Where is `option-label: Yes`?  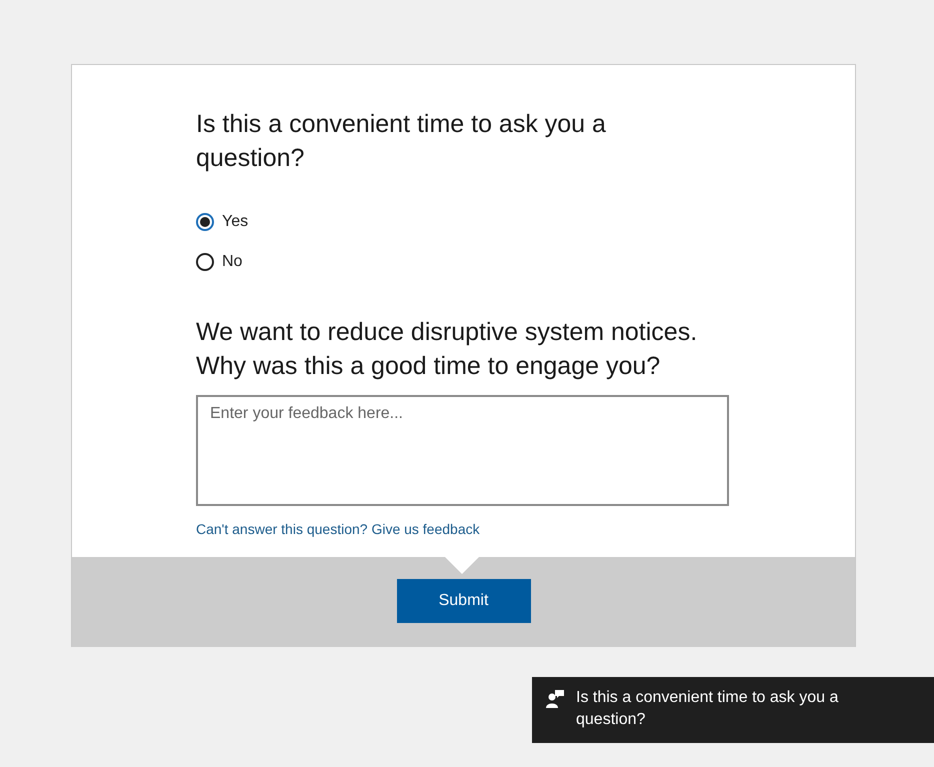
option-label: Yes is located at coordinates (235, 222).